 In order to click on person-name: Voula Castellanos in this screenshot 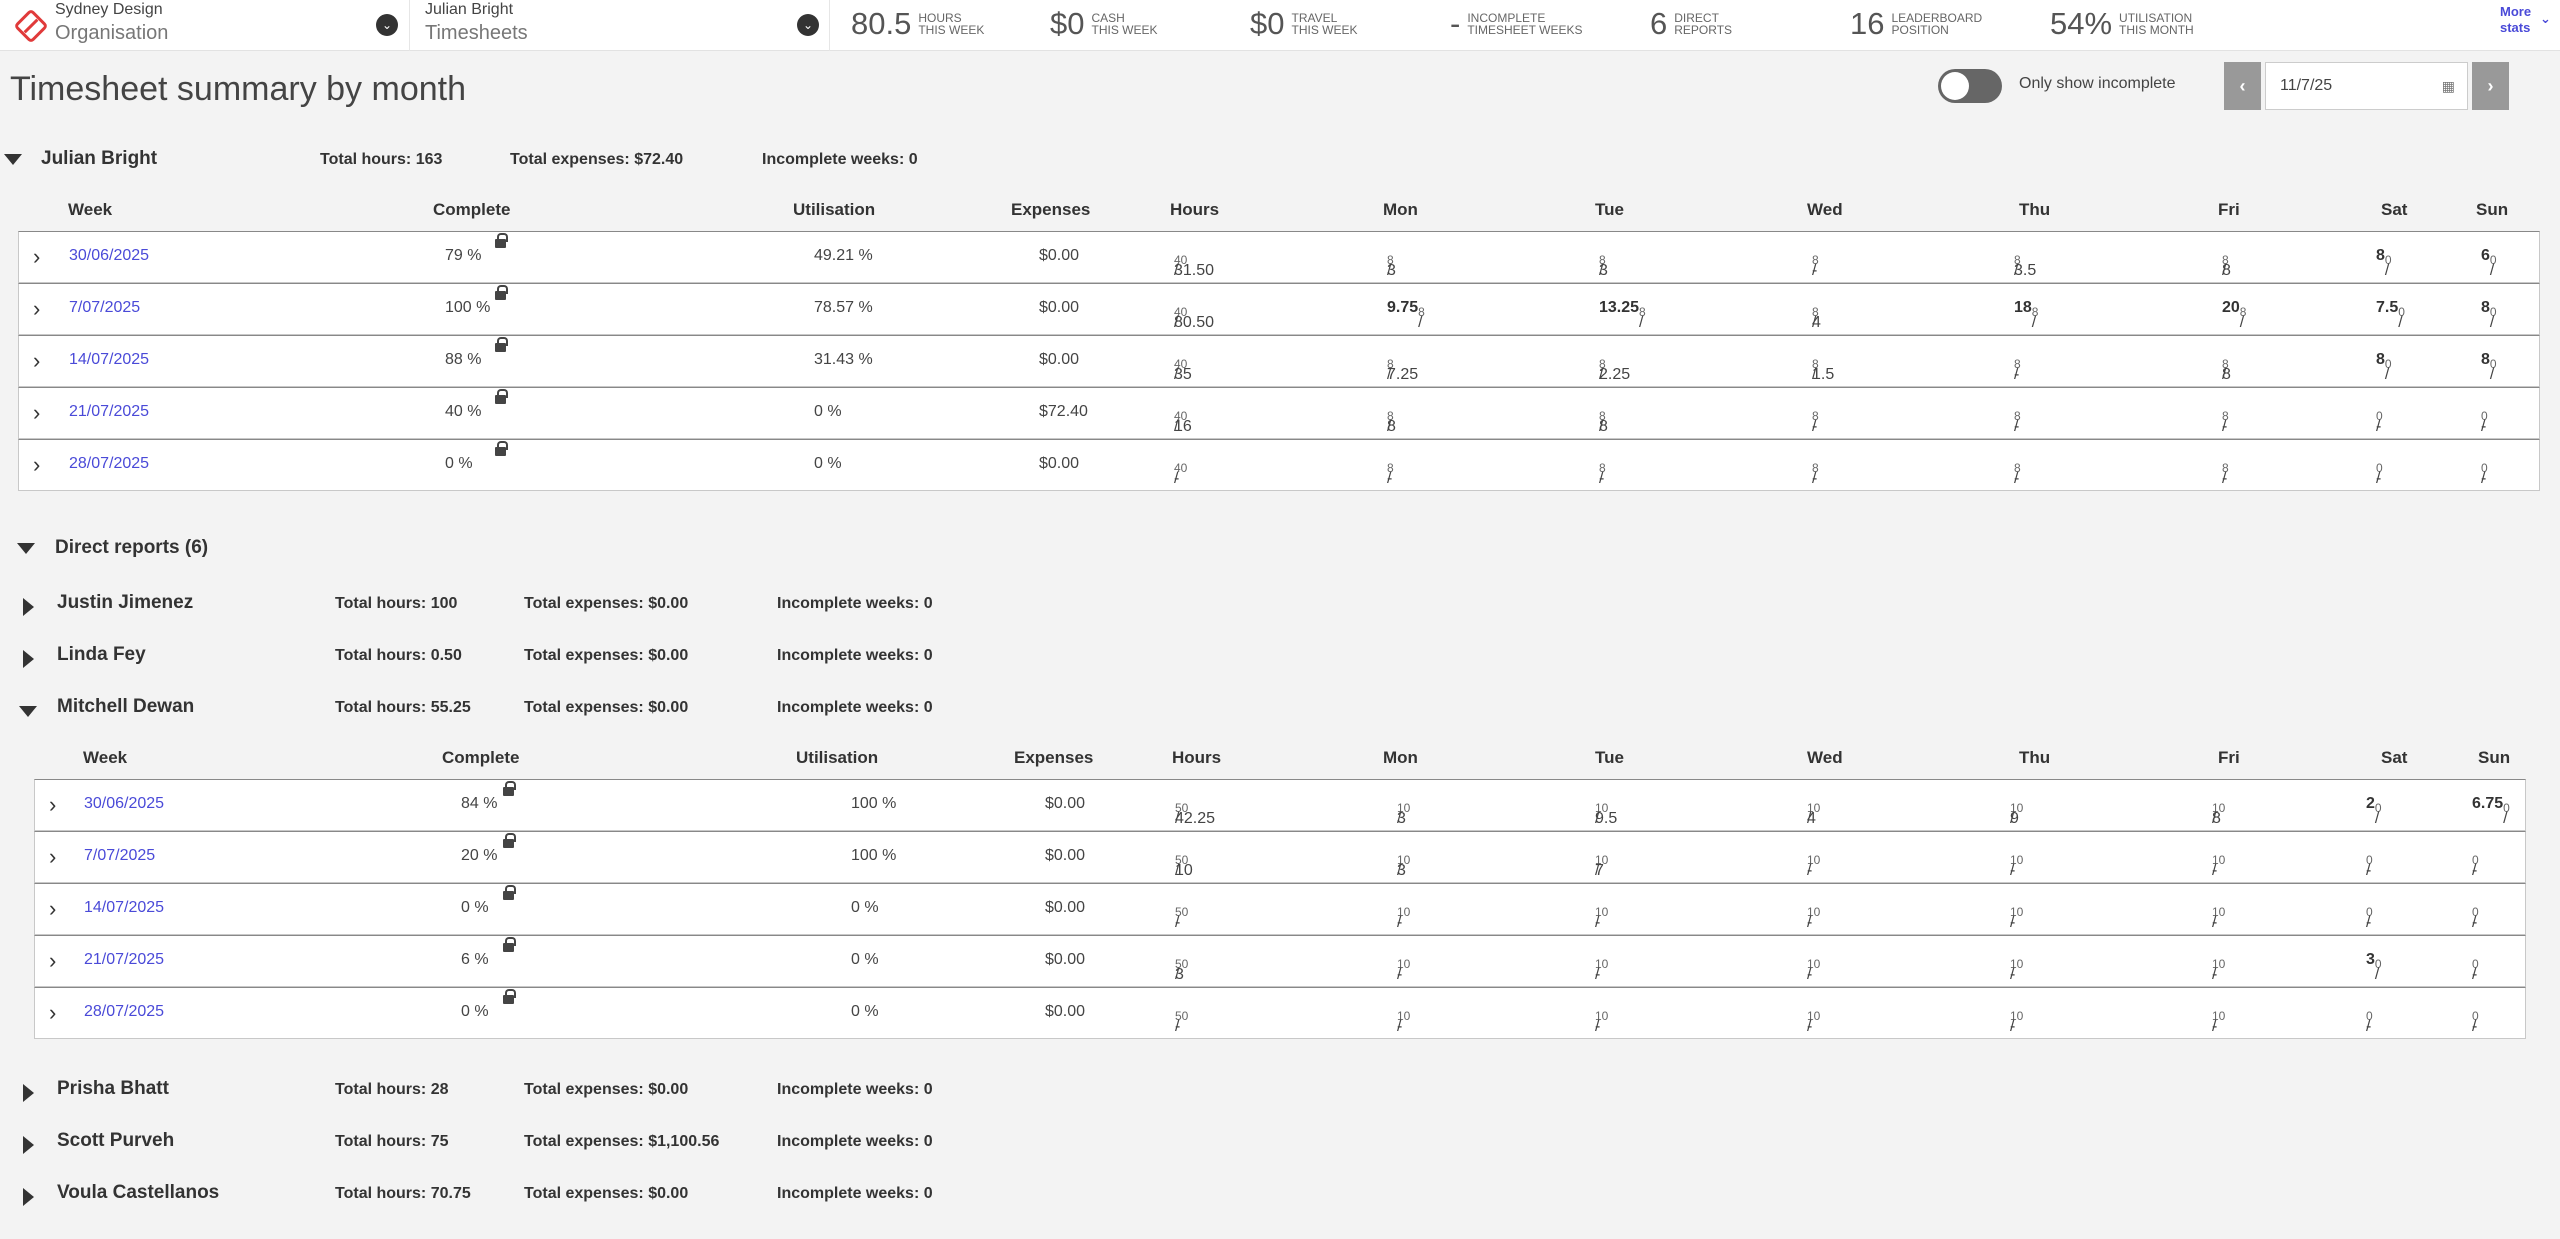, I will do `click(138, 1192)`.